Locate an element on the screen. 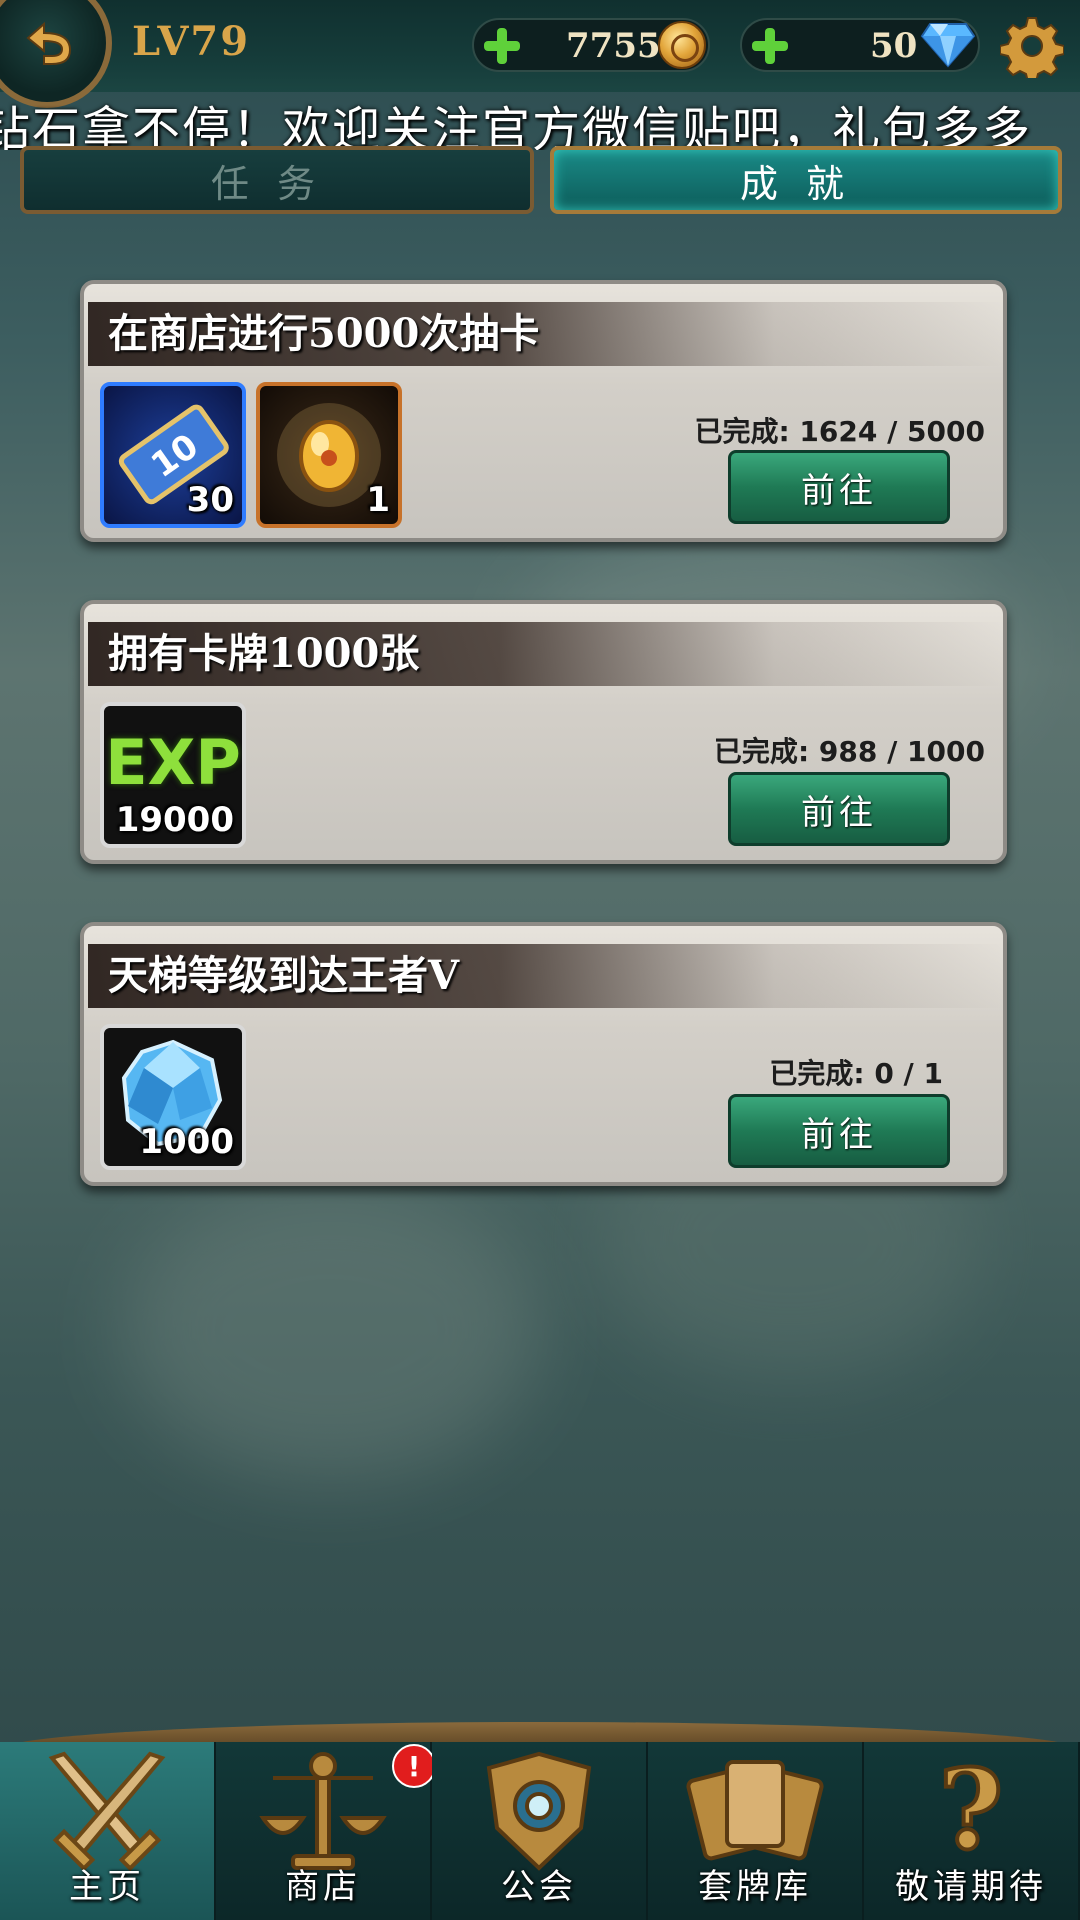 The height and width of the screenshot is (1920, 1080). add-gold-plus-icon is located at coordinates (502, 46).